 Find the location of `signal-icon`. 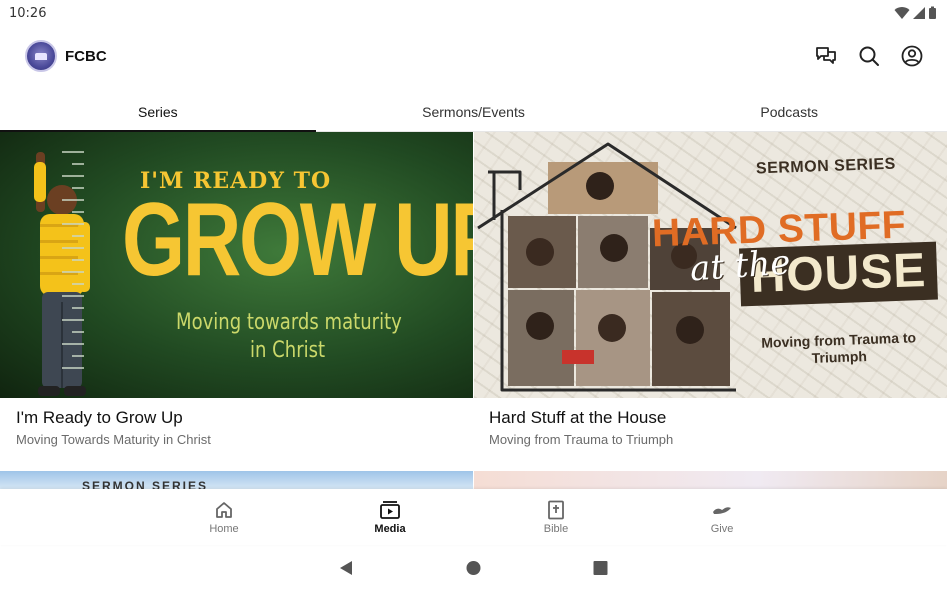

signal-icon is located at coordinates (919, 13).